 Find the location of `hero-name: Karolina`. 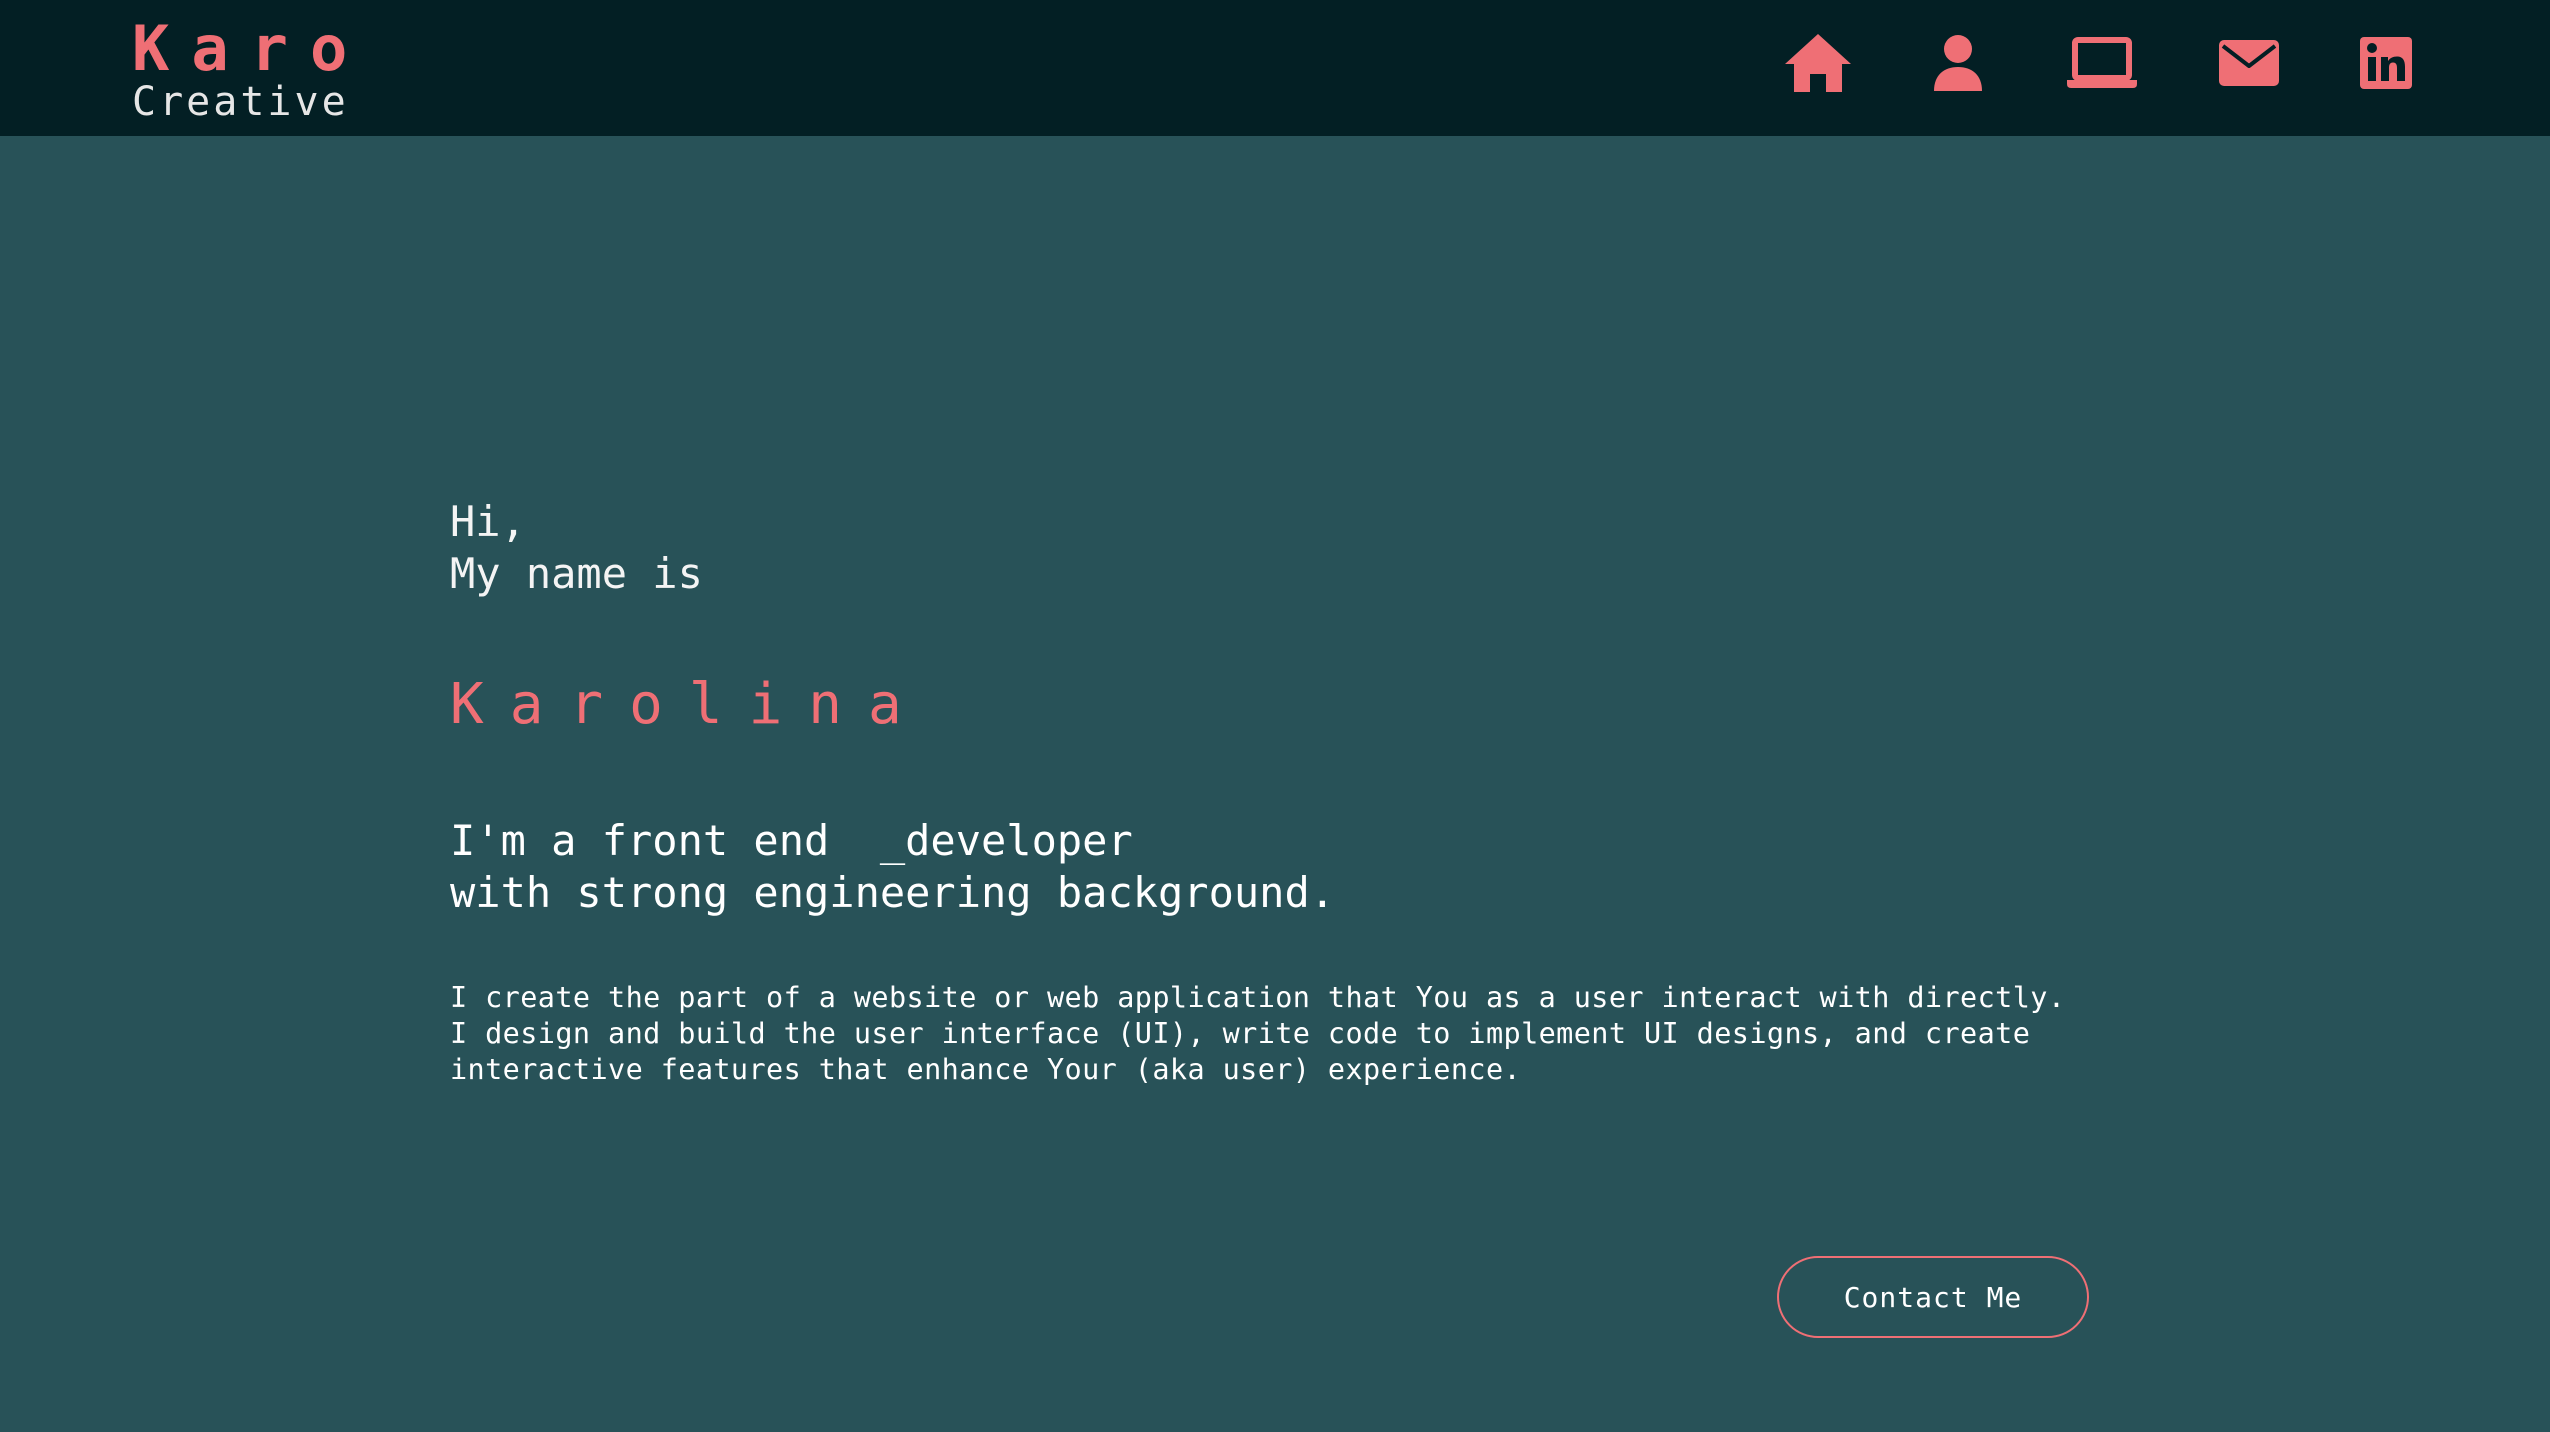

hero-name: Karolina is located at coordinates (689, 704).